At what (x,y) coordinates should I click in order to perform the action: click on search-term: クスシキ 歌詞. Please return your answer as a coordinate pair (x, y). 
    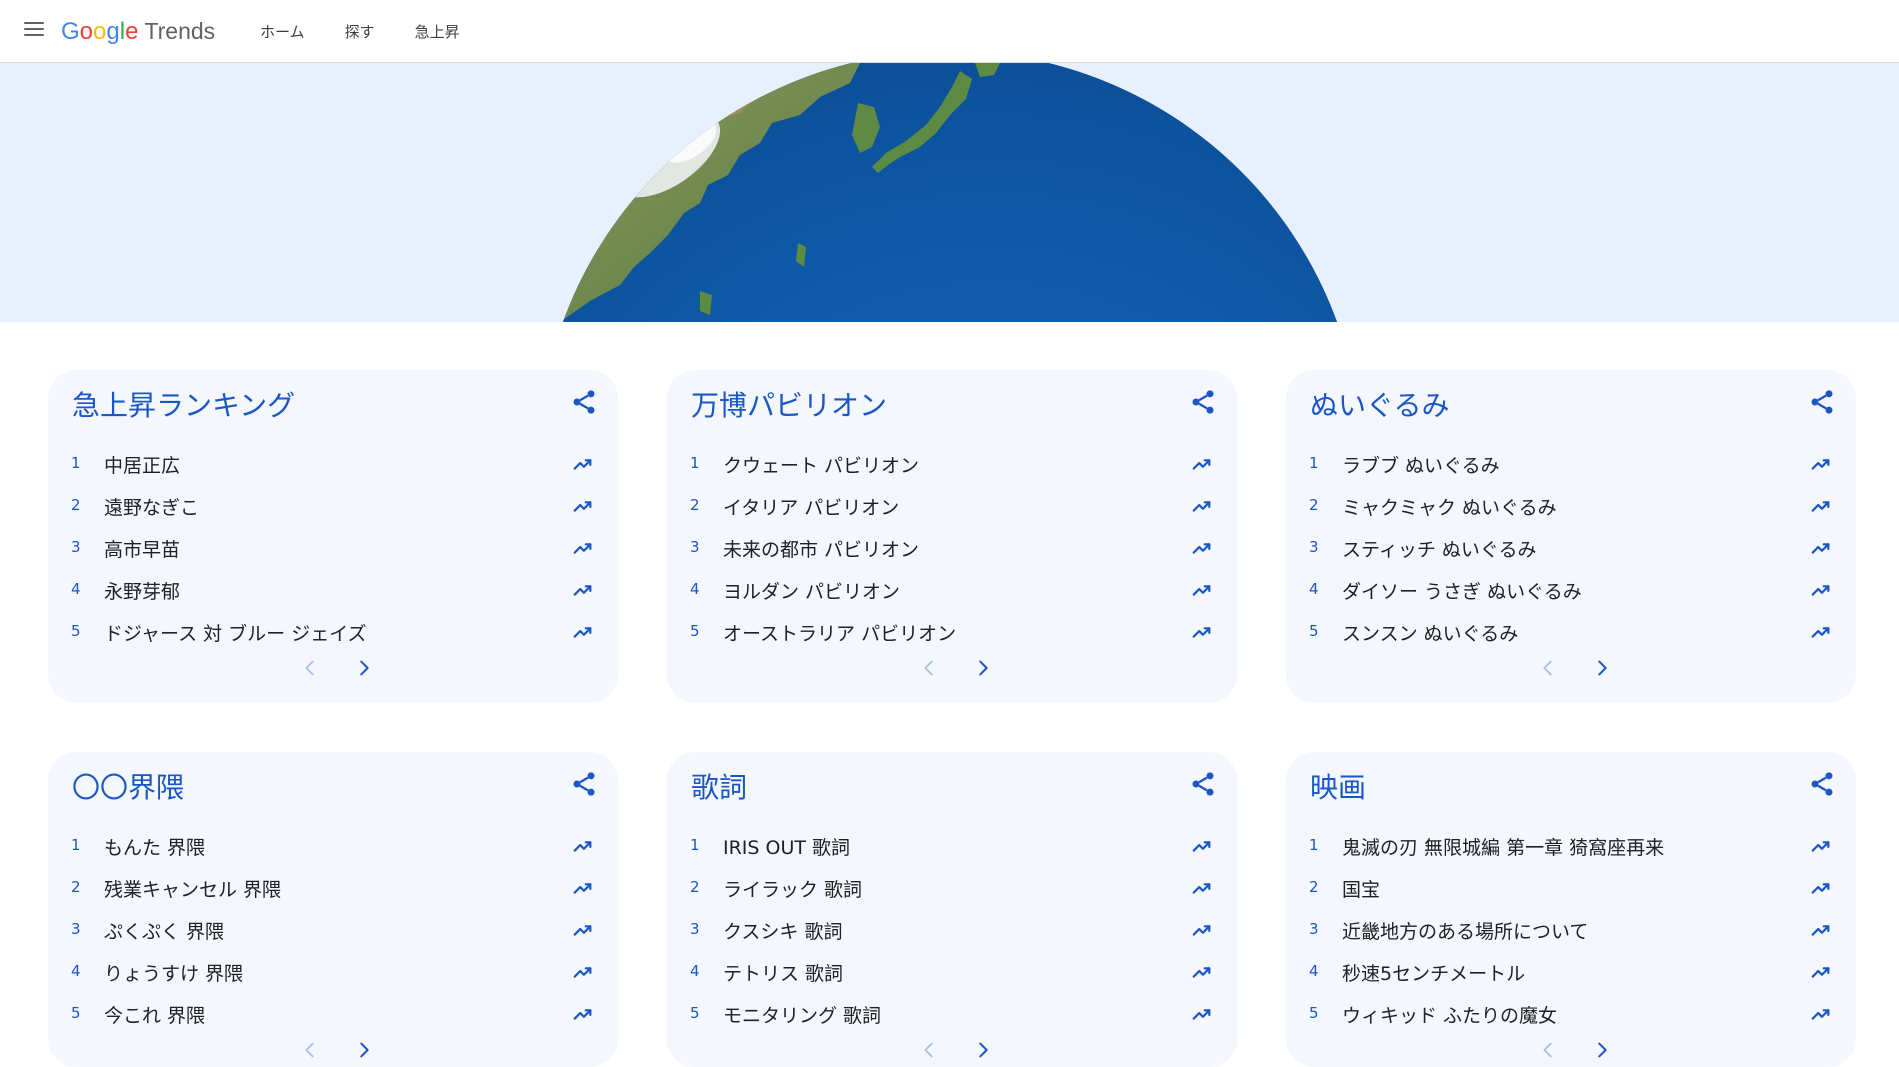
    Looking at the image, I should click on (782, 930).